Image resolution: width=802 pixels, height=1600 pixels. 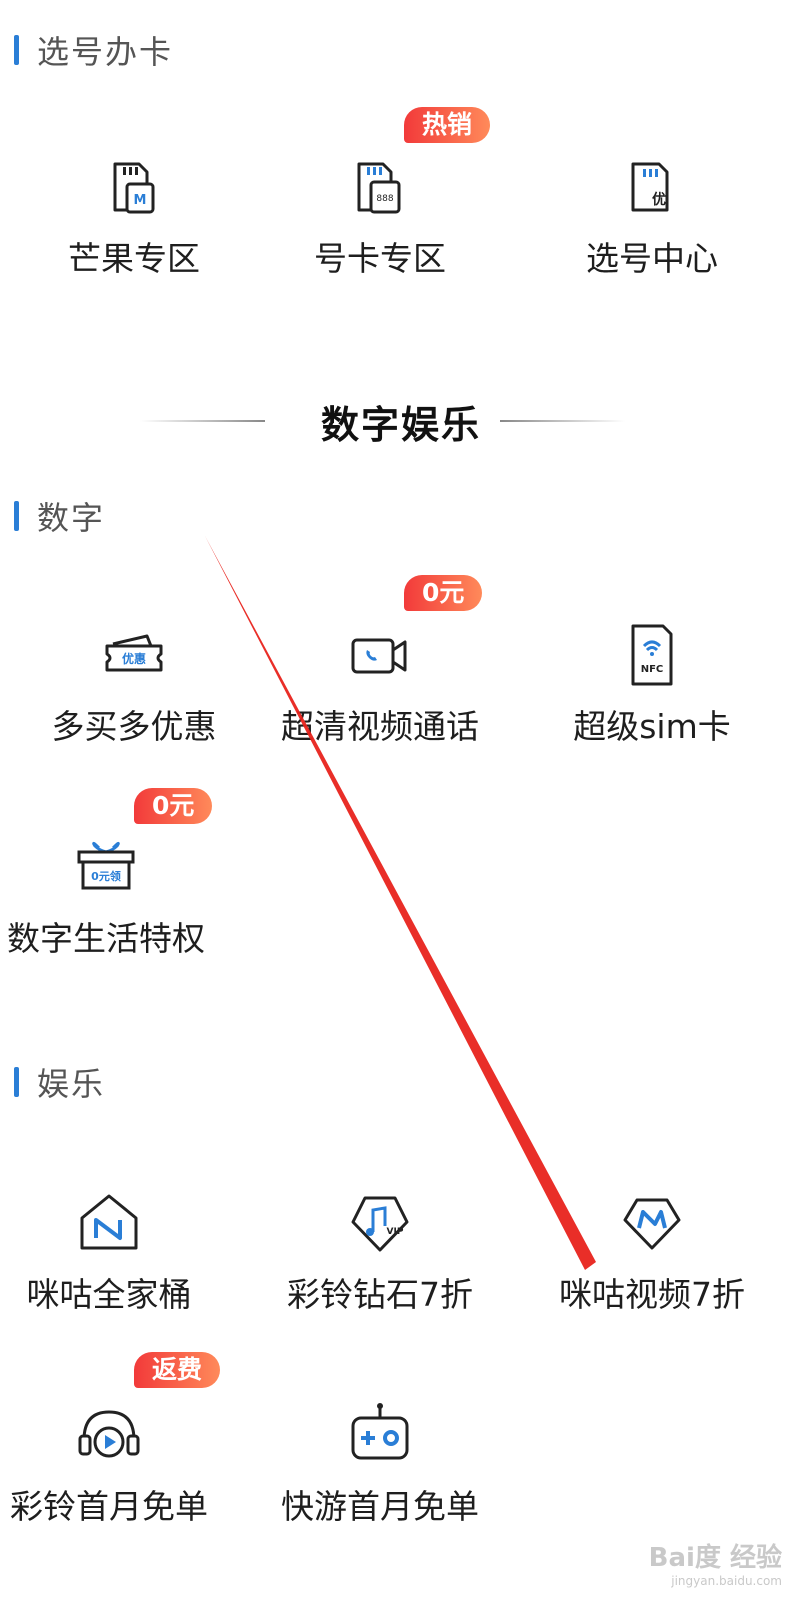 What do you see at coordinates (380, 187) in the screenshot?
I see `number-card-icon: 888` at bounding box center [380, 187].